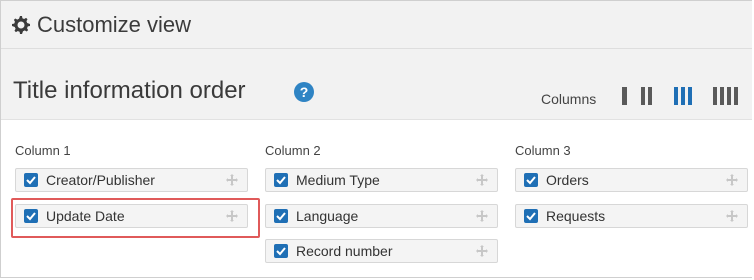 The image size is (754, 280). I want to click on chip-label: Record number, so click(344, 251).